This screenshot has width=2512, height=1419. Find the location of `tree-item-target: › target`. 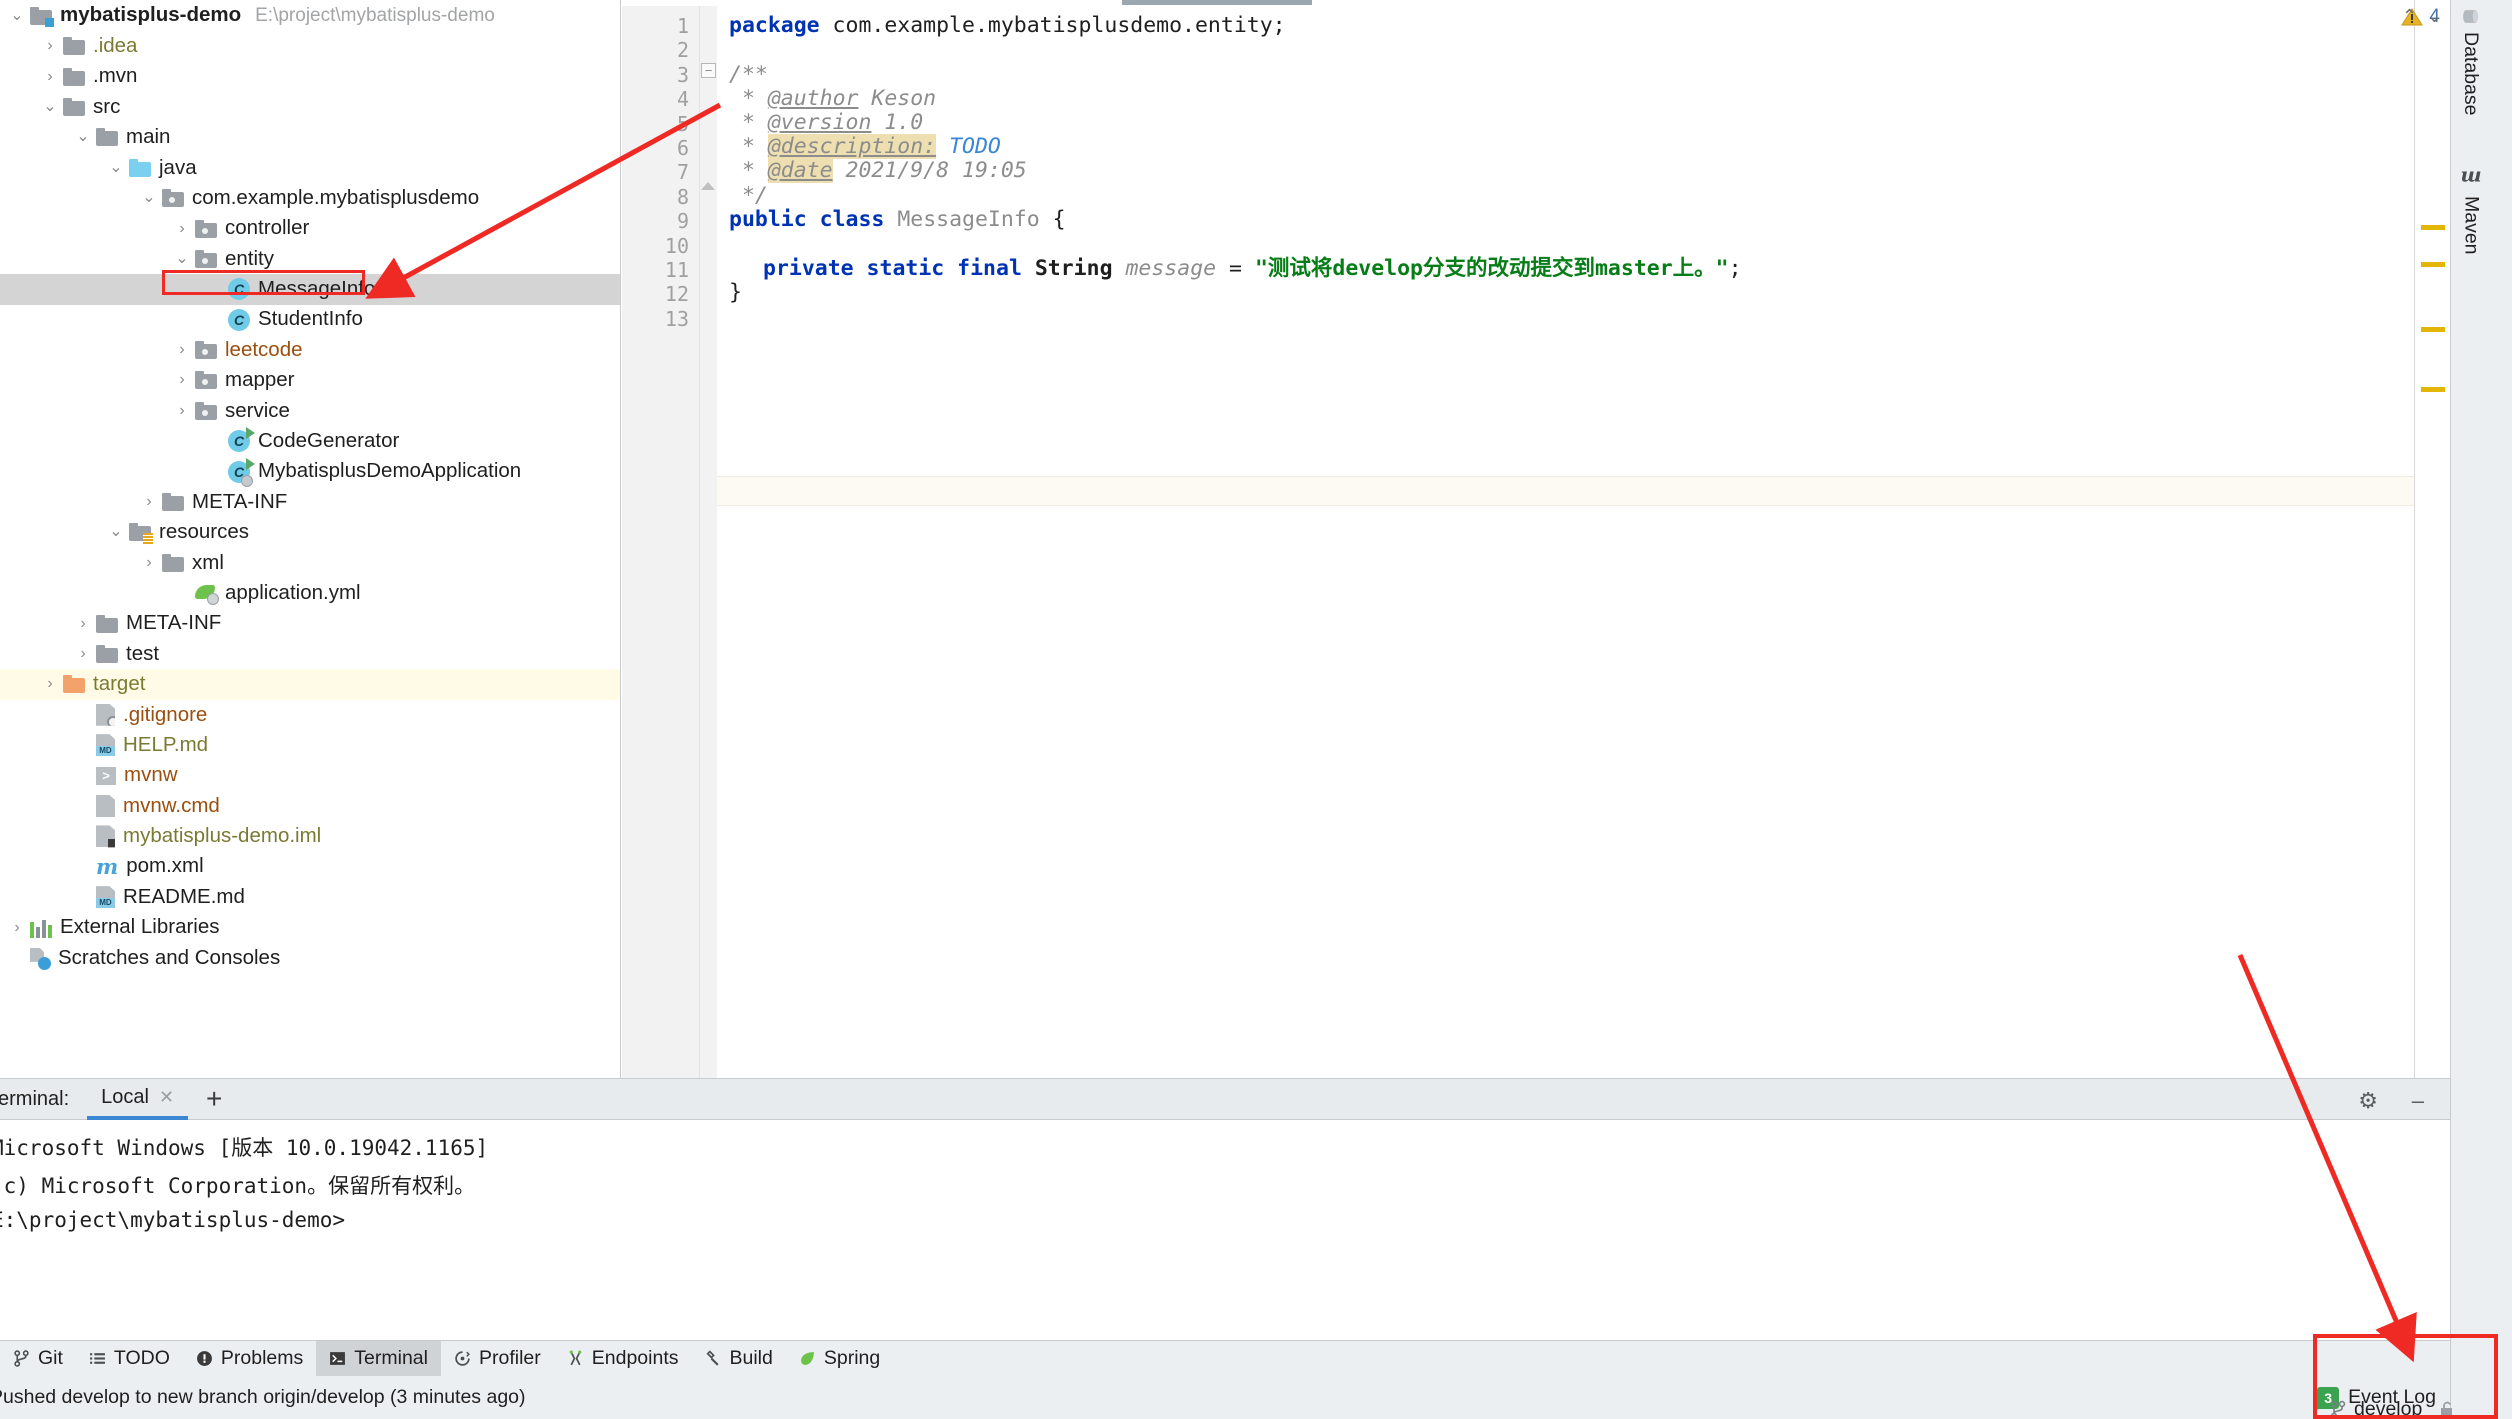

tree-item-target: › target is located at coordinates (310, 684).